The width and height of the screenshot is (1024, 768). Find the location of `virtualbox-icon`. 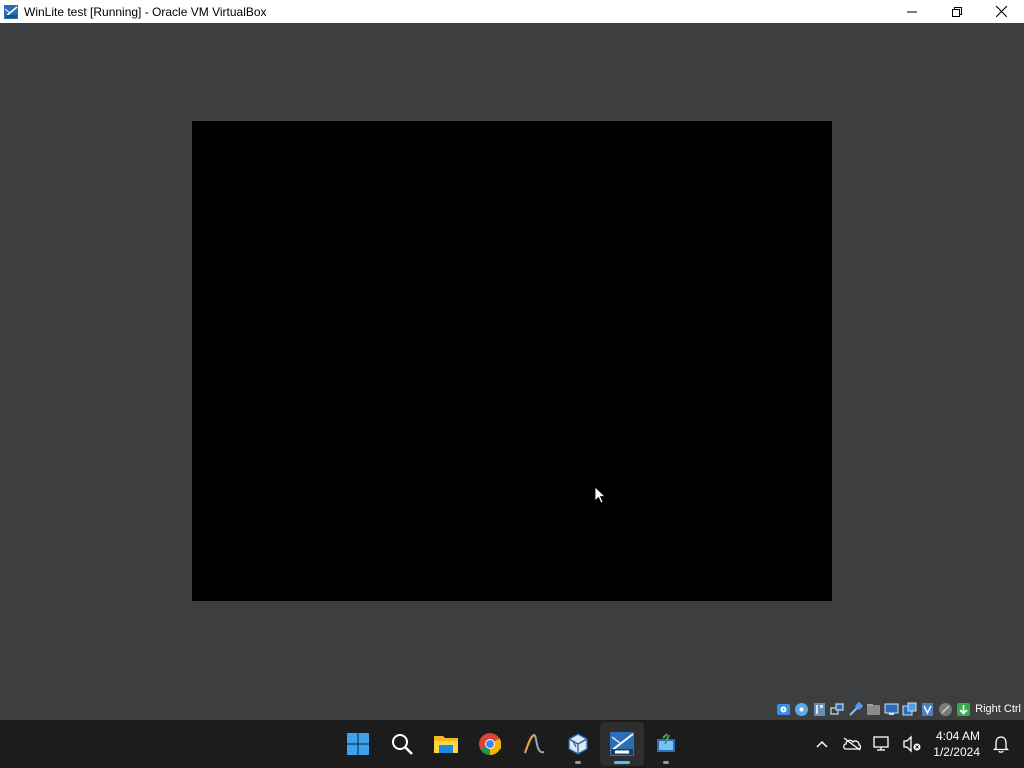

virtualbox-icon is located at coordinates (578, 744).